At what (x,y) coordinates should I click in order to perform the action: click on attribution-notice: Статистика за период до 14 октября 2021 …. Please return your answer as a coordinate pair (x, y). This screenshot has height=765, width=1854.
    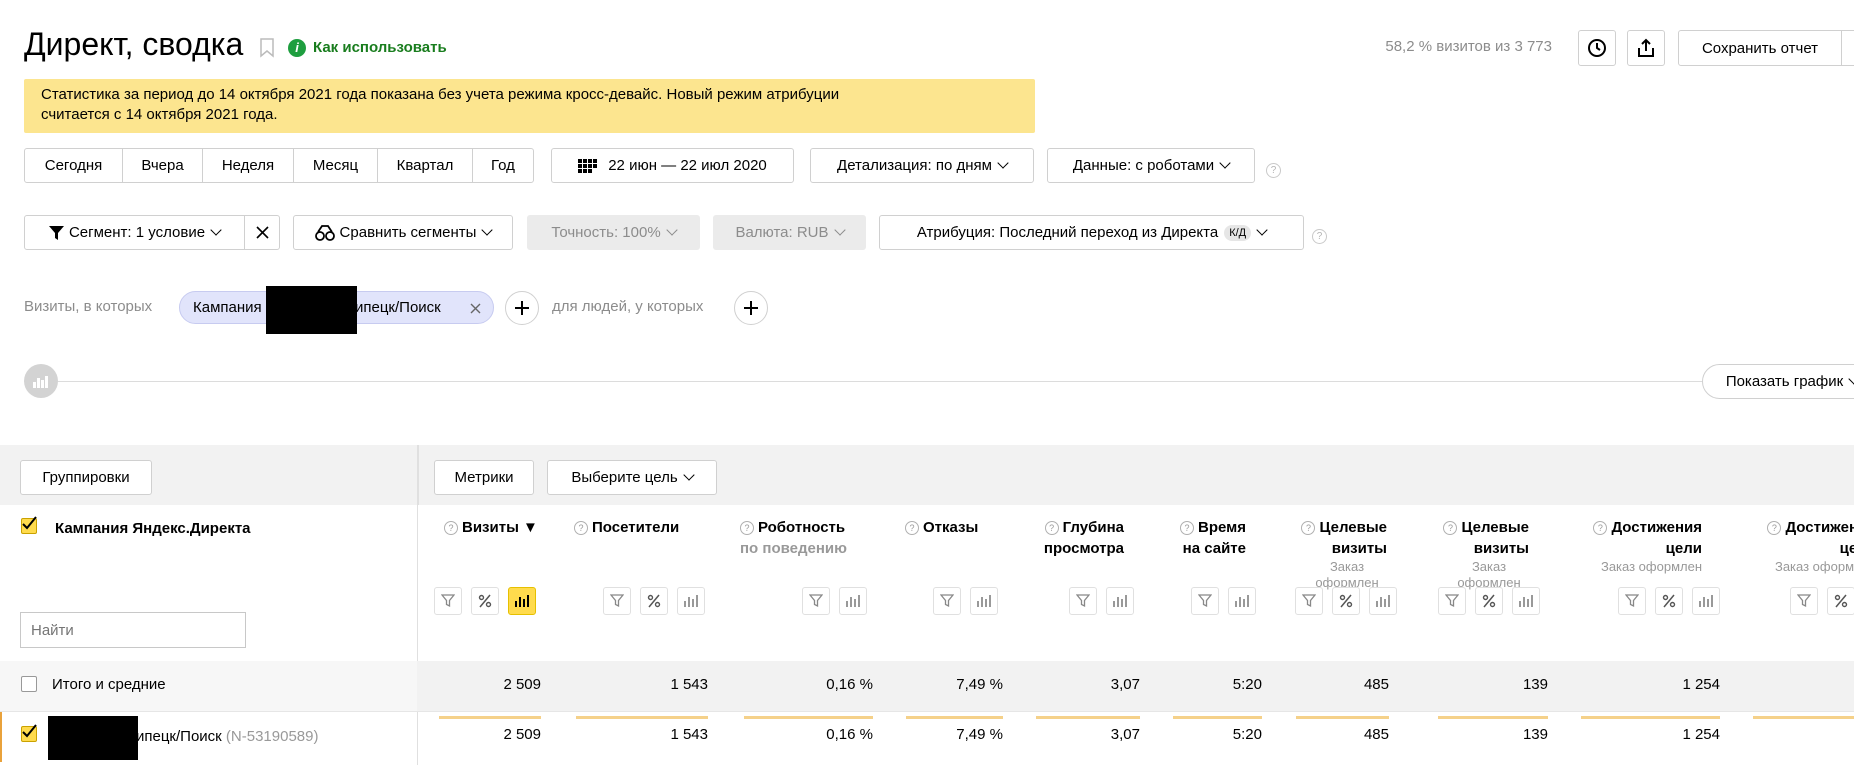
    Looking at the image, I should click on (529, 106).